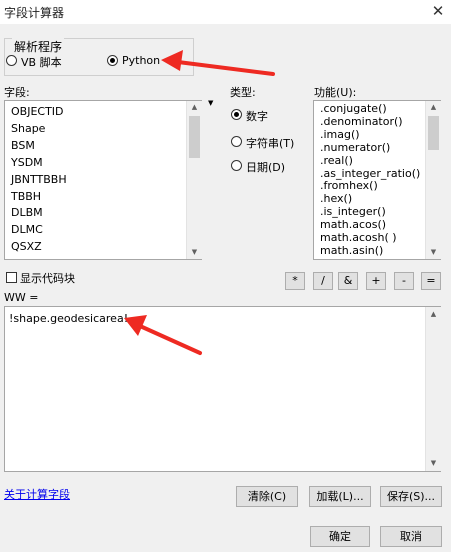 Image resolution: width=451 pixels, height=552 pixels. Describe the element at coordinates (163, 335) in the screenshot. I see `annotation-arrow-expression` at that location.